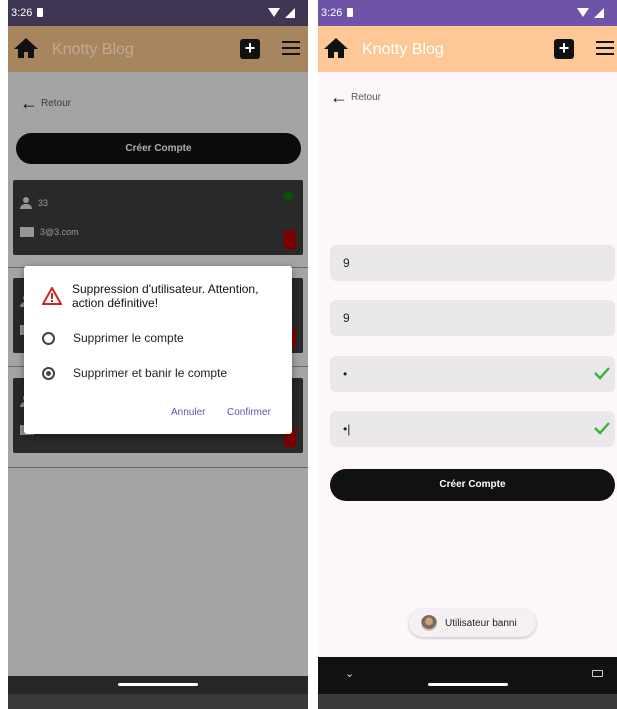 The height and width of the screenshot is (709, 617). I want to click on toast-message: Utilisateur banni, so click(472, 623).